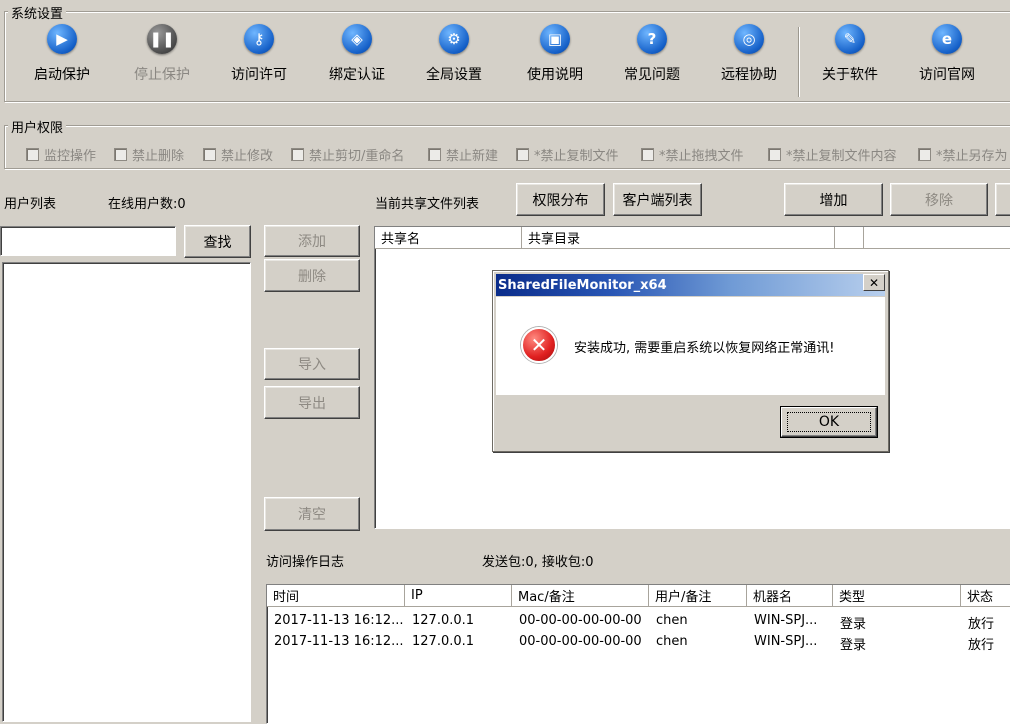 The width and height of the screenshot is (1010, 724). Describe the element at coordinates (833, 199) in the screenshot. I see `add-share-button: 增加` at that location.